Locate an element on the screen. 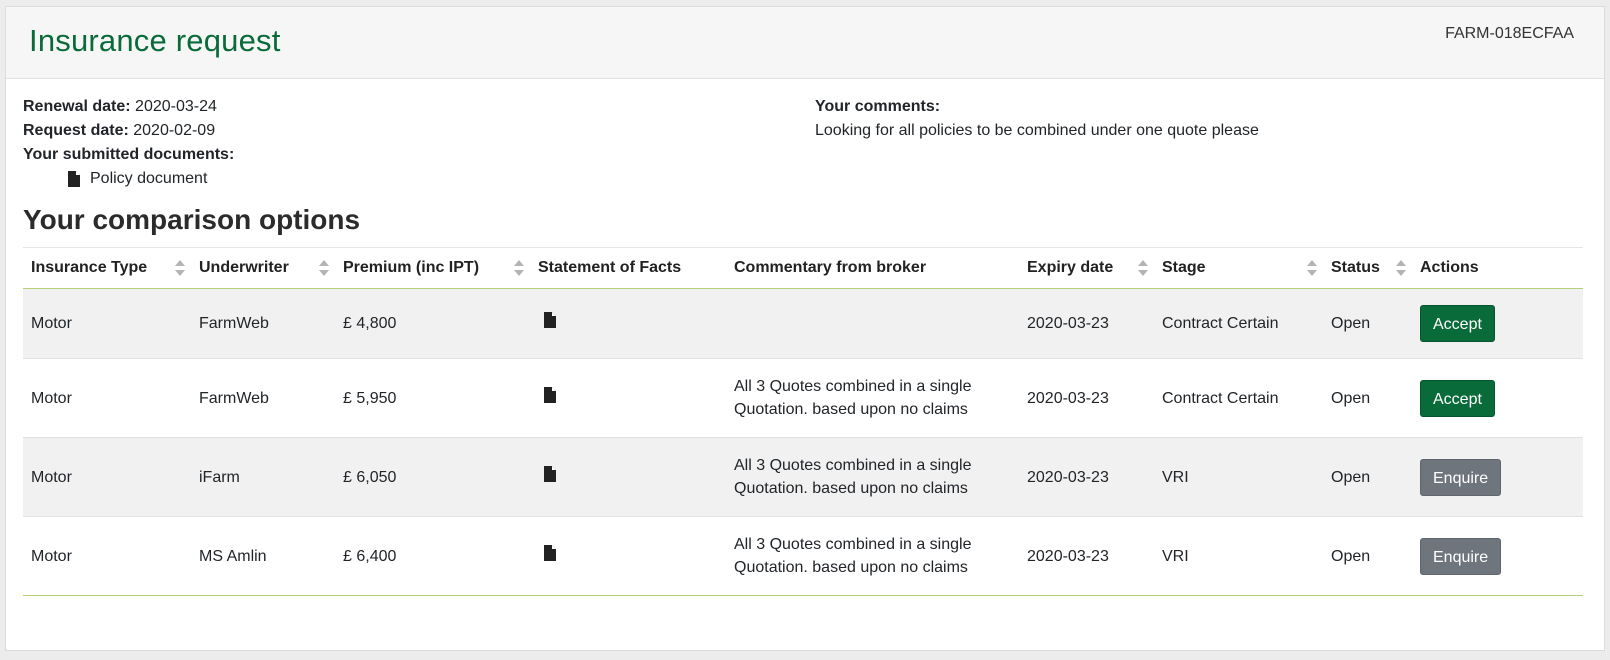 This screenshot has height=660, width=1610. column-header-expiry-date: Expiry date is located at coordinates (1086, 268).